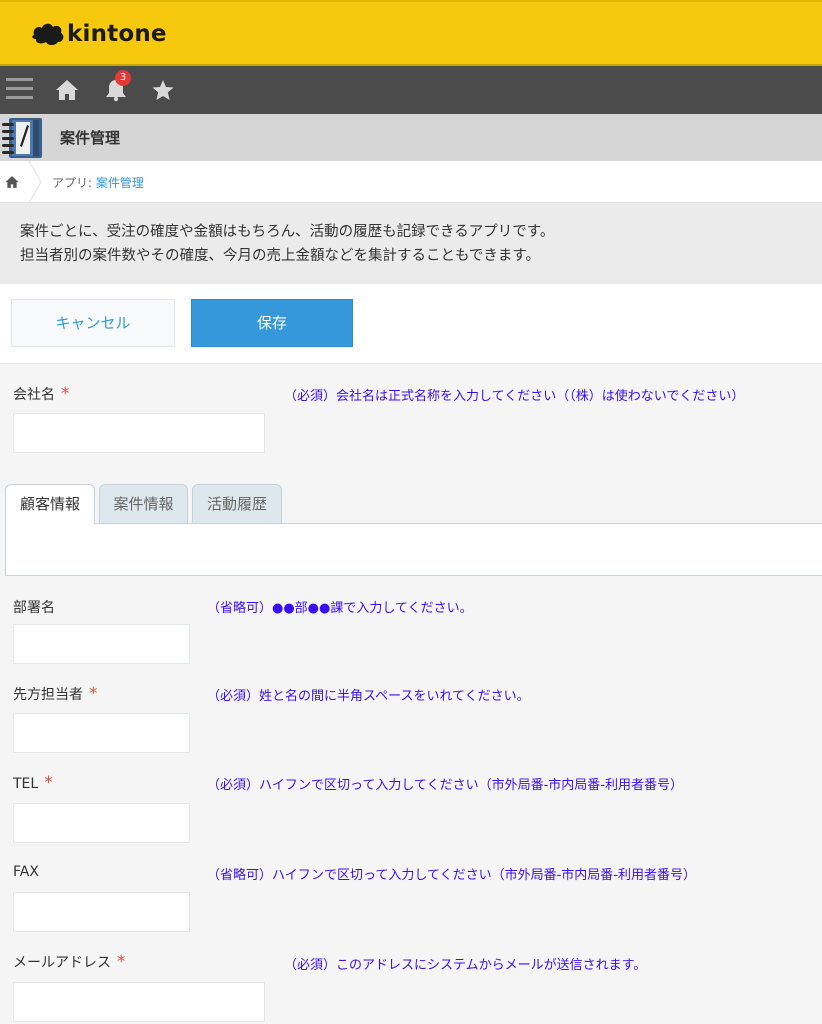 The image size is (822, 1024). What do you see at coordinates (101, 823) in the screenshot?
I see `tel-input` at bounding box center [101, 823].